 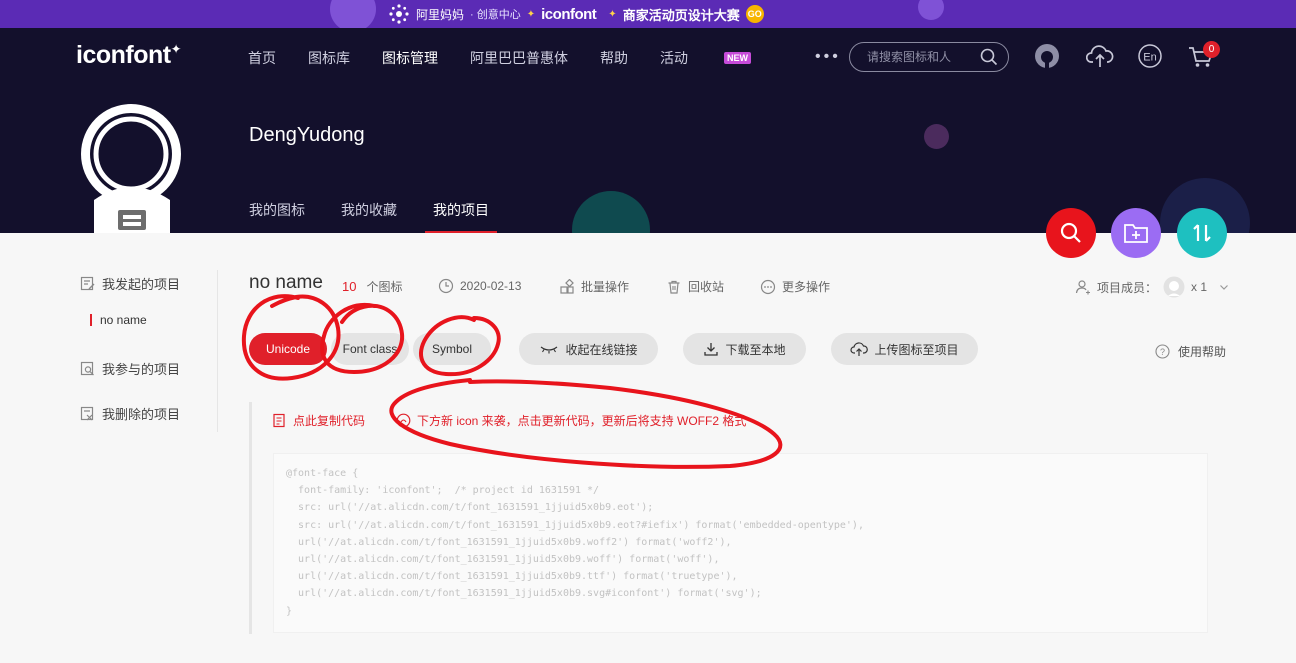 What do you see at coordinates (288, 349) in the screenshot?
I see `tab-unicode: Unicode` at bounding box center [288, 349].